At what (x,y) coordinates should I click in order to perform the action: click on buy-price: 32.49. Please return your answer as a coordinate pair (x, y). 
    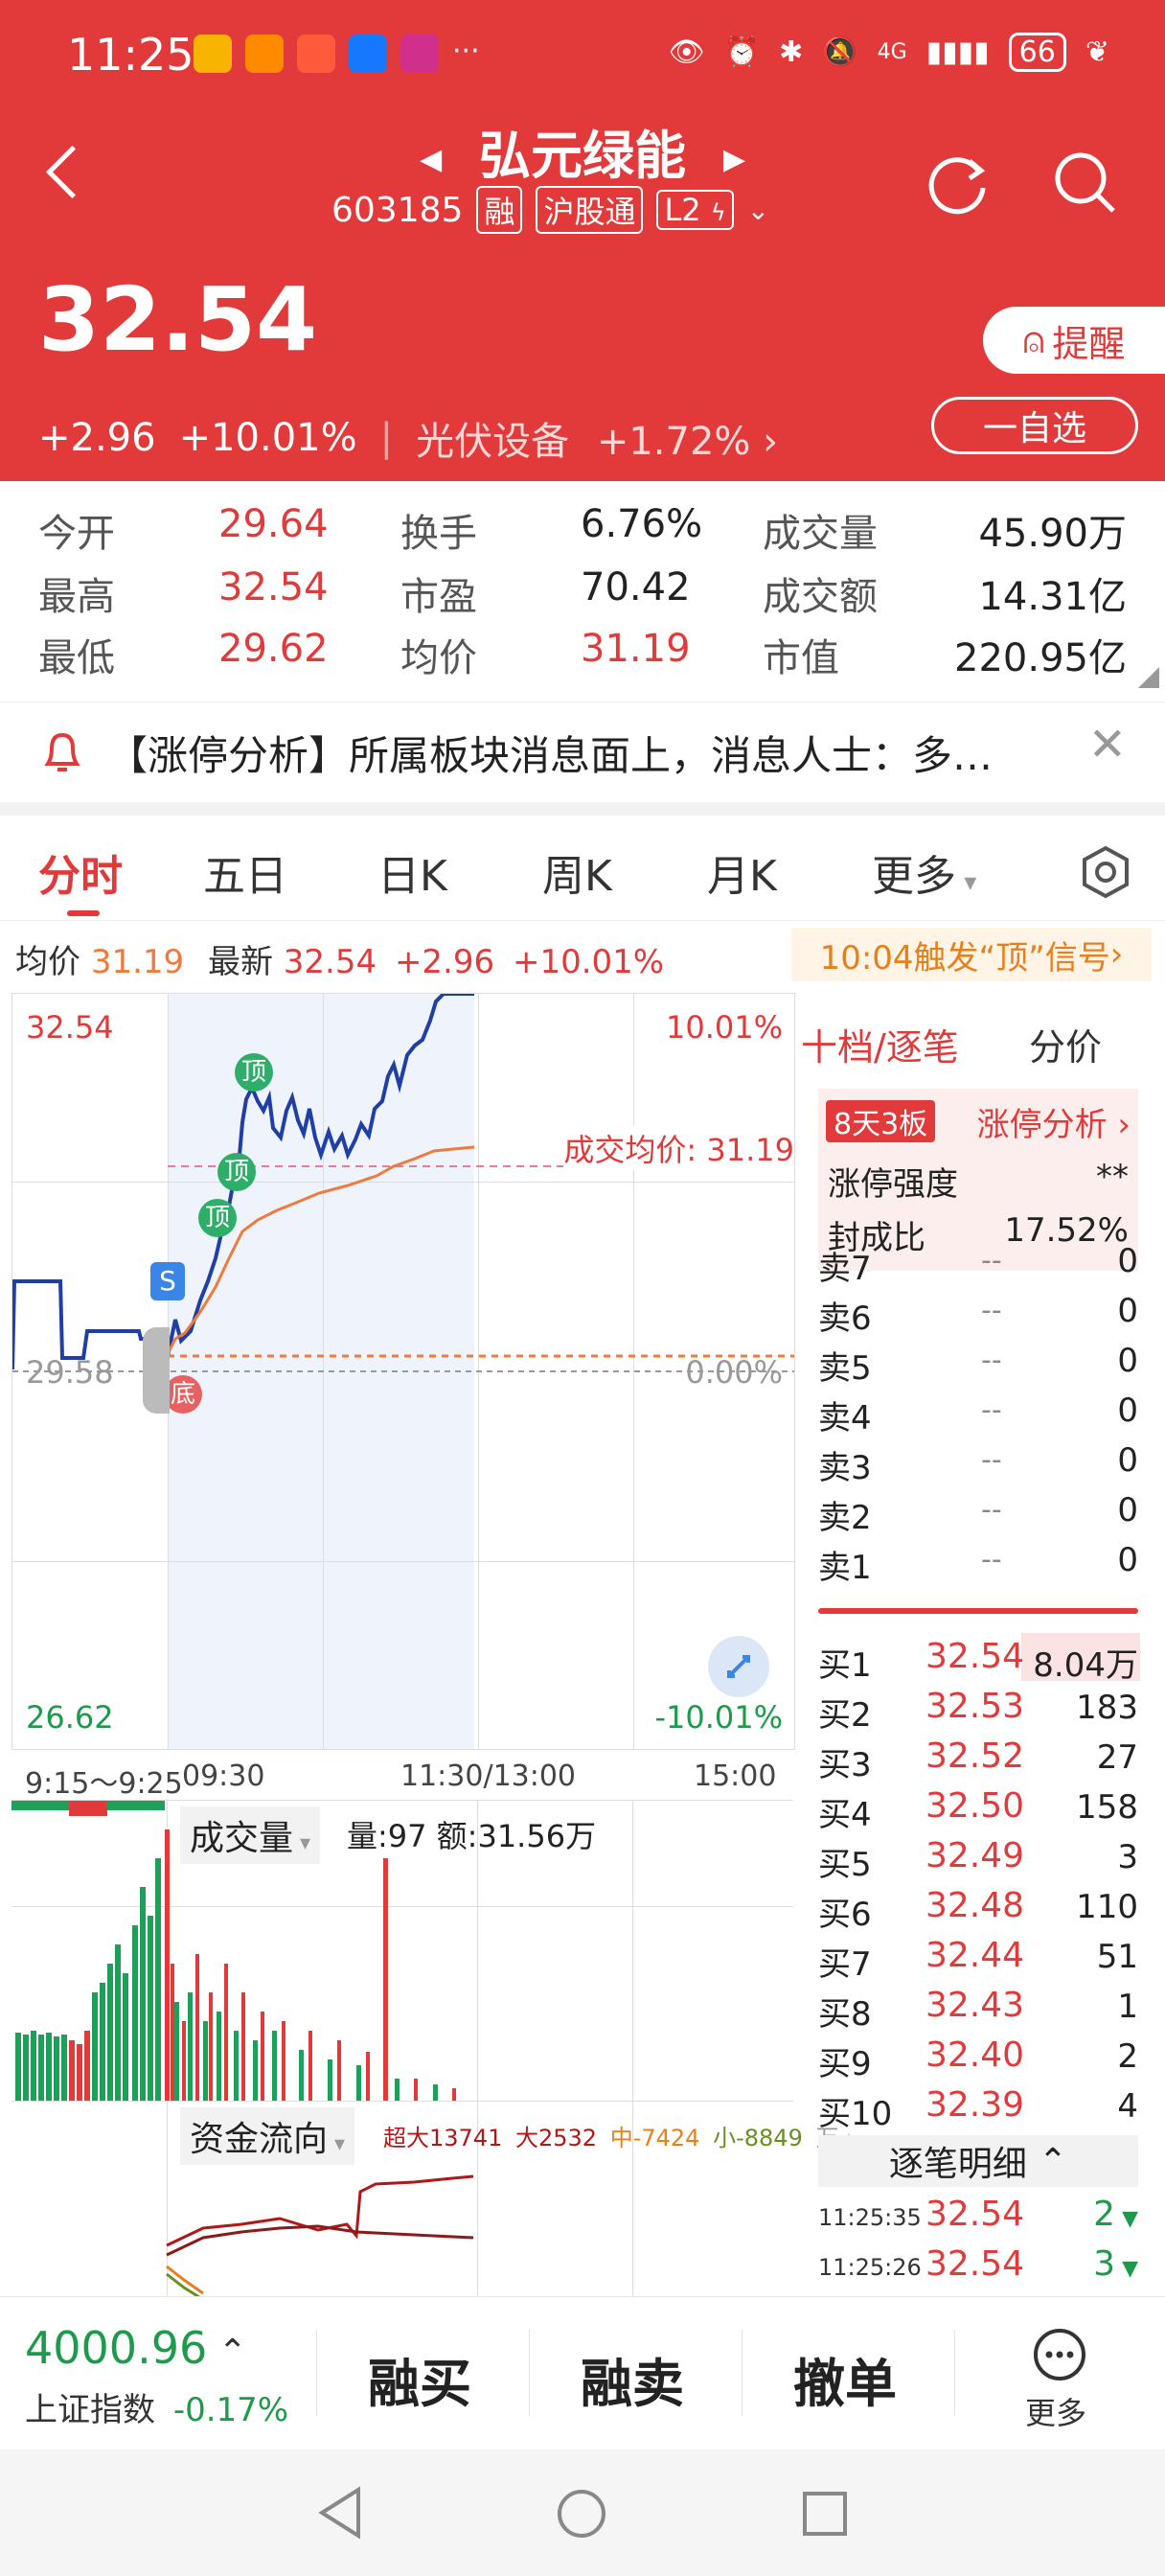
    Looking at the image, I should click on (975, 1855).